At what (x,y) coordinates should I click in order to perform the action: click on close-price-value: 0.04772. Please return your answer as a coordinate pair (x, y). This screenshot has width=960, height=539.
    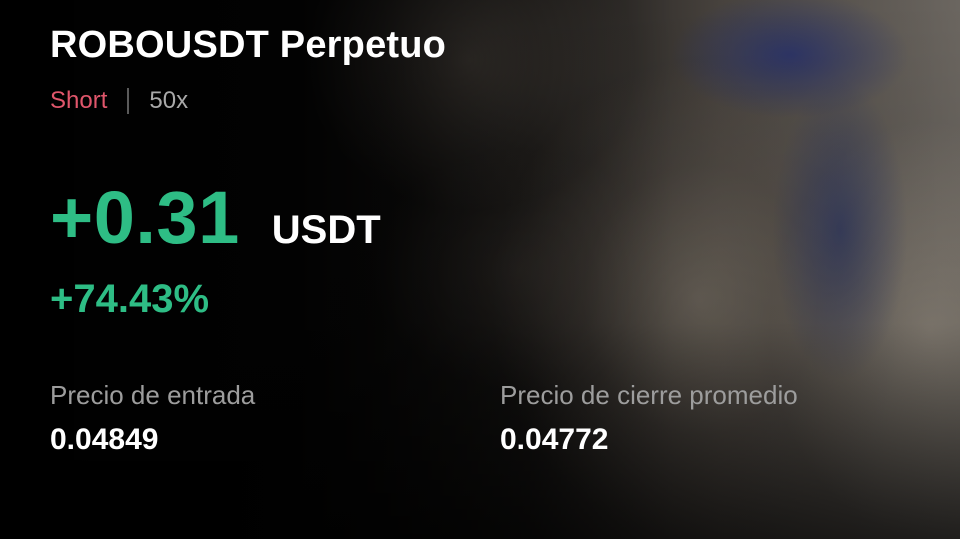
    Looking at the image, I should click on (554, 439).